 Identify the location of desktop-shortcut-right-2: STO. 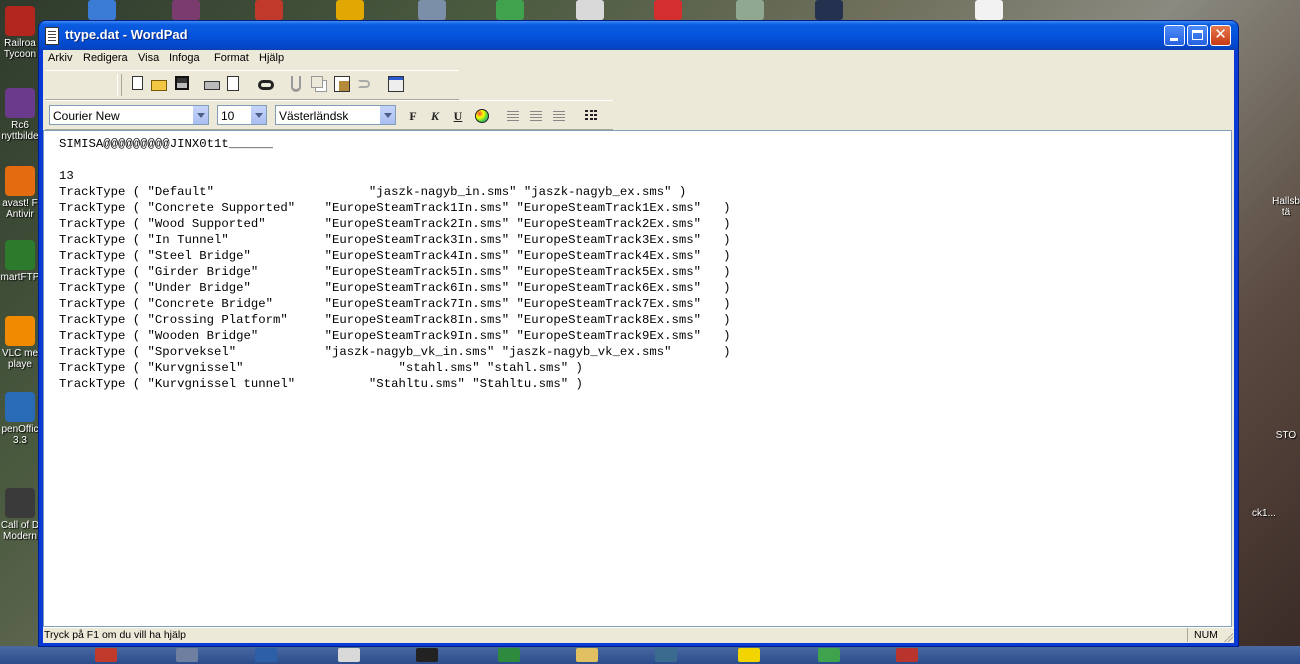
(1281, 435).